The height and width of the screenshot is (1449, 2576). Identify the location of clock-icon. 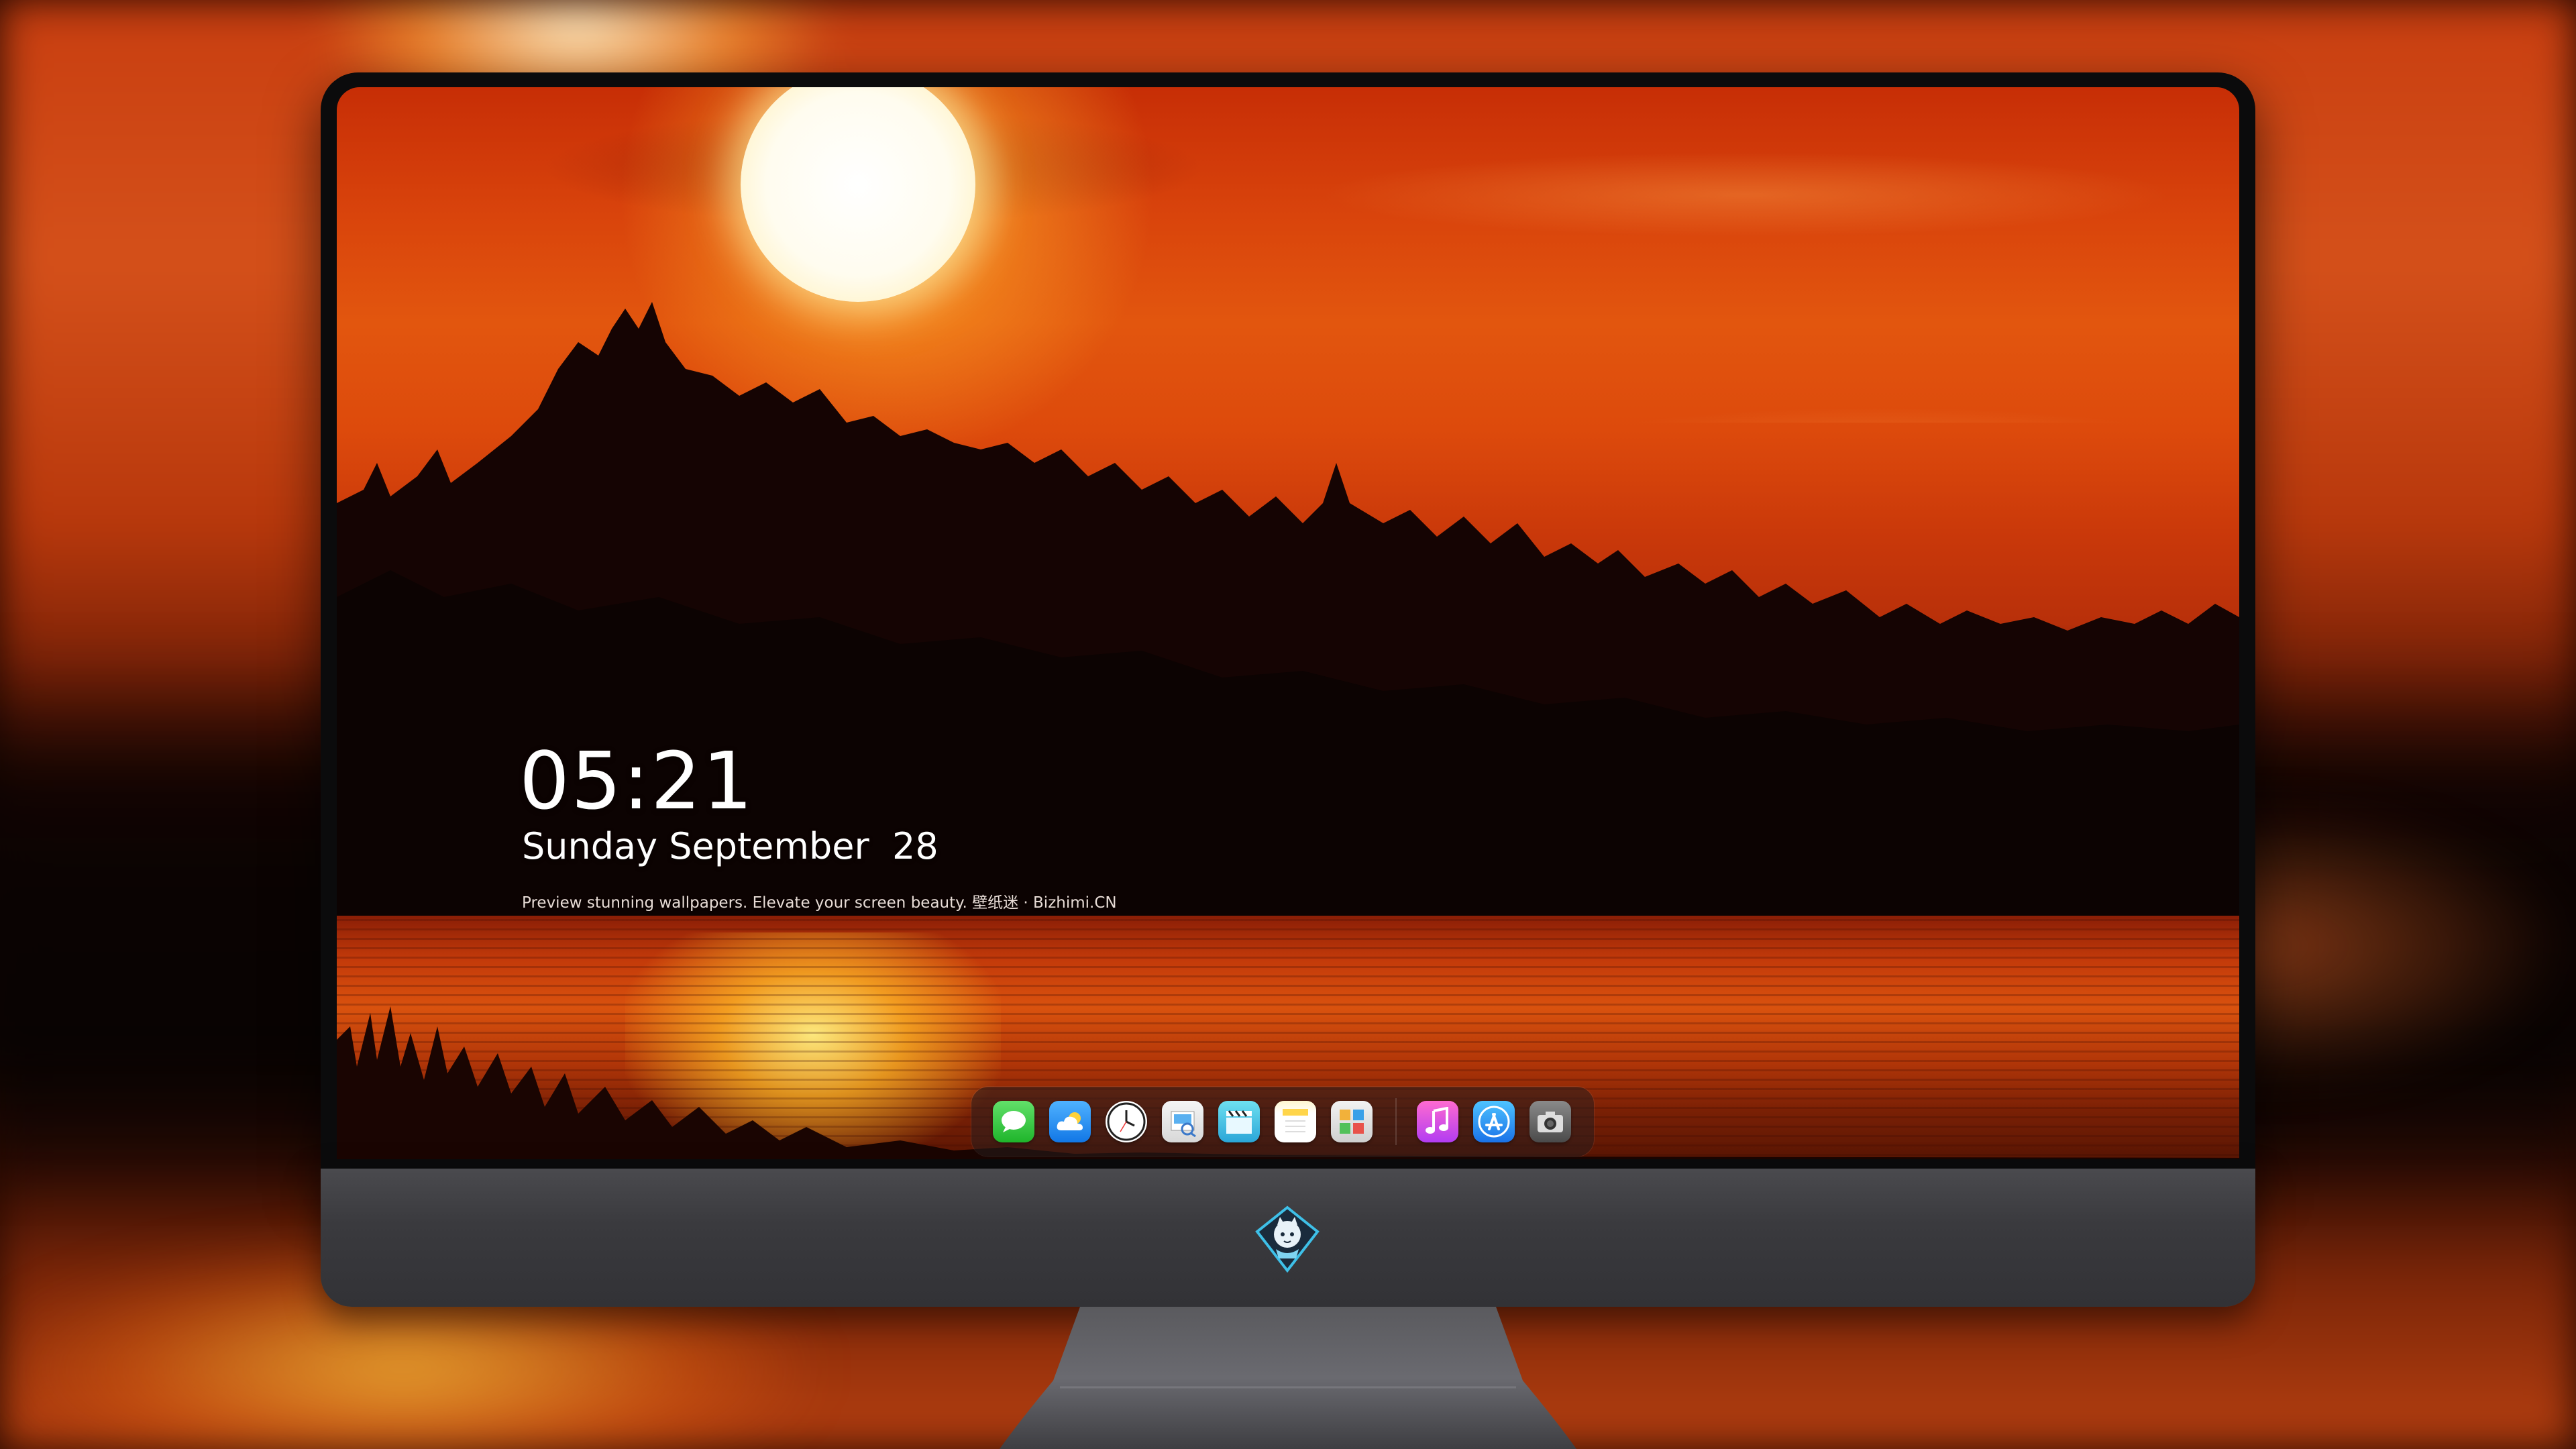
(1126, 1121).